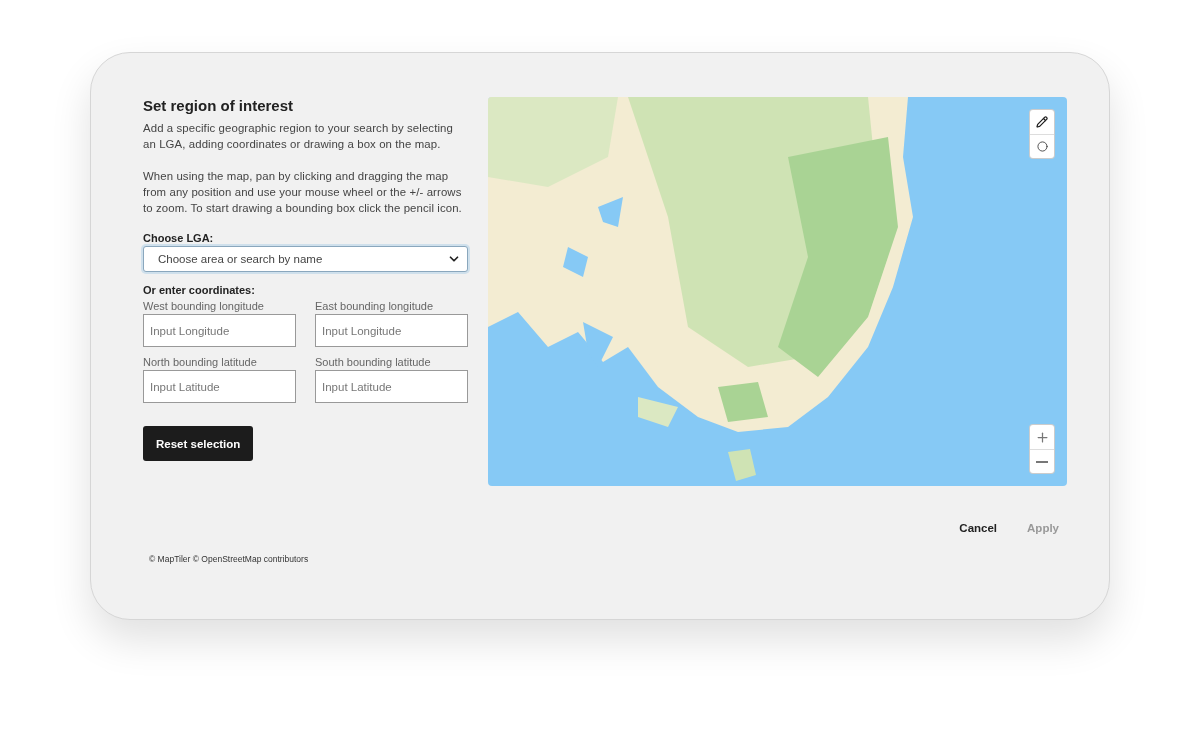 Image resolution: width=1200 pixels, height=747 pixels. Describe the element at coordinates (229, 559) in the screenshot. I see `map-attribution: © MapTiler © OpenStreetMap contributors` at that location.